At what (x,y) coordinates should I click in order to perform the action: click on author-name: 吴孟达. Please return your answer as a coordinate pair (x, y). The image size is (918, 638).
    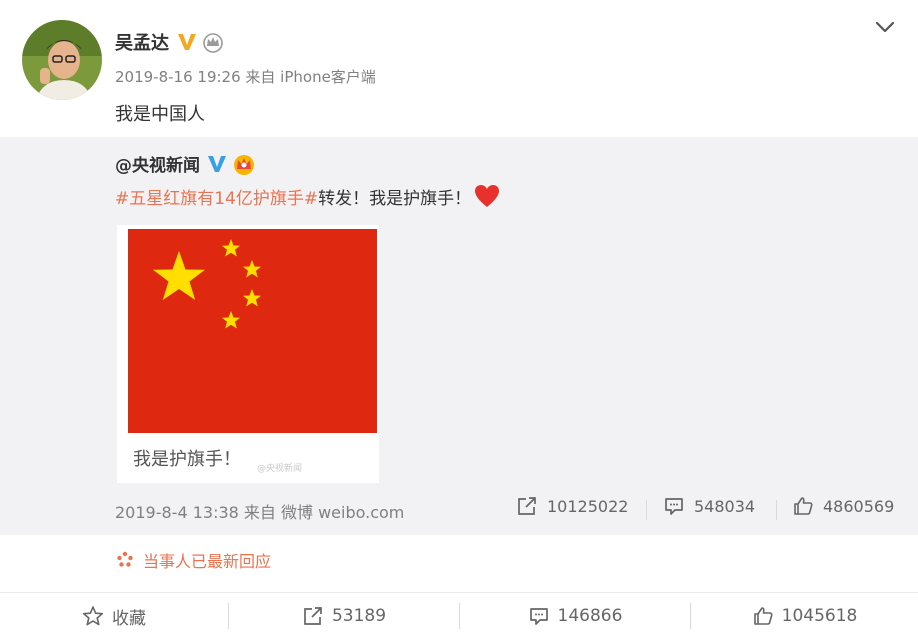
    Looking at the image, I should click on (142, 42).